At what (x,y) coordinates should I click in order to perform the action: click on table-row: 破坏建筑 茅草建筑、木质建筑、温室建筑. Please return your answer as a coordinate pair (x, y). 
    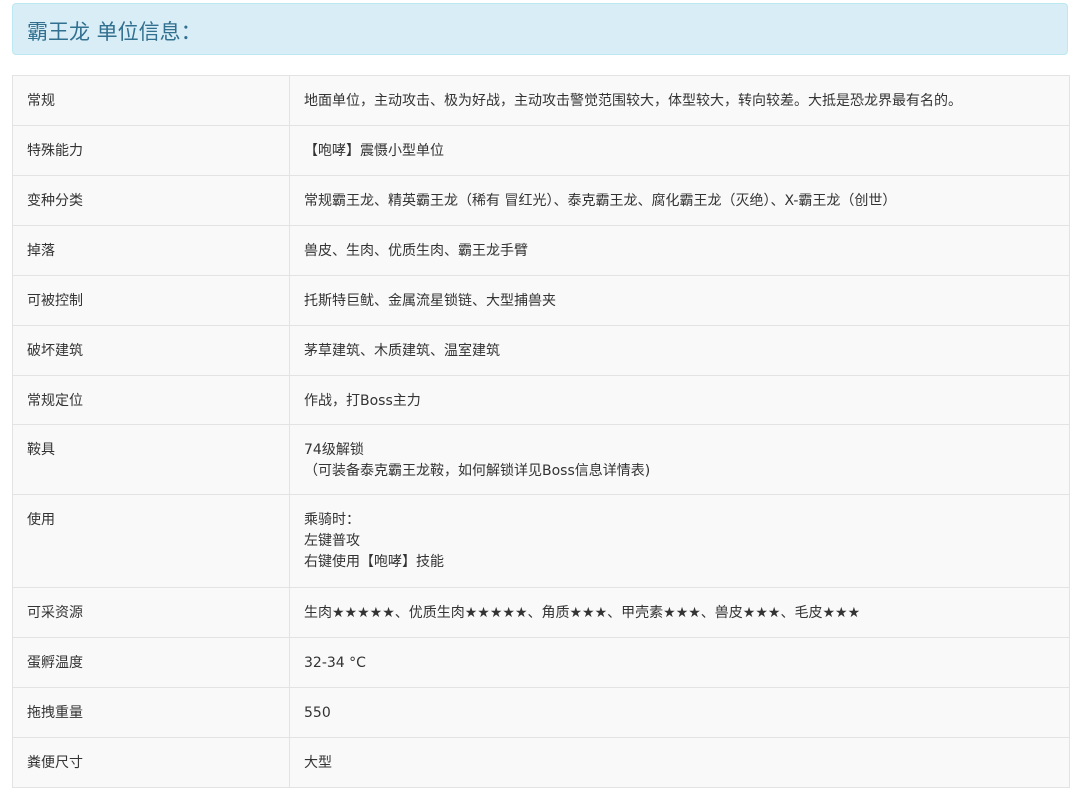
    Looking at the image, I should click on (541, 350).